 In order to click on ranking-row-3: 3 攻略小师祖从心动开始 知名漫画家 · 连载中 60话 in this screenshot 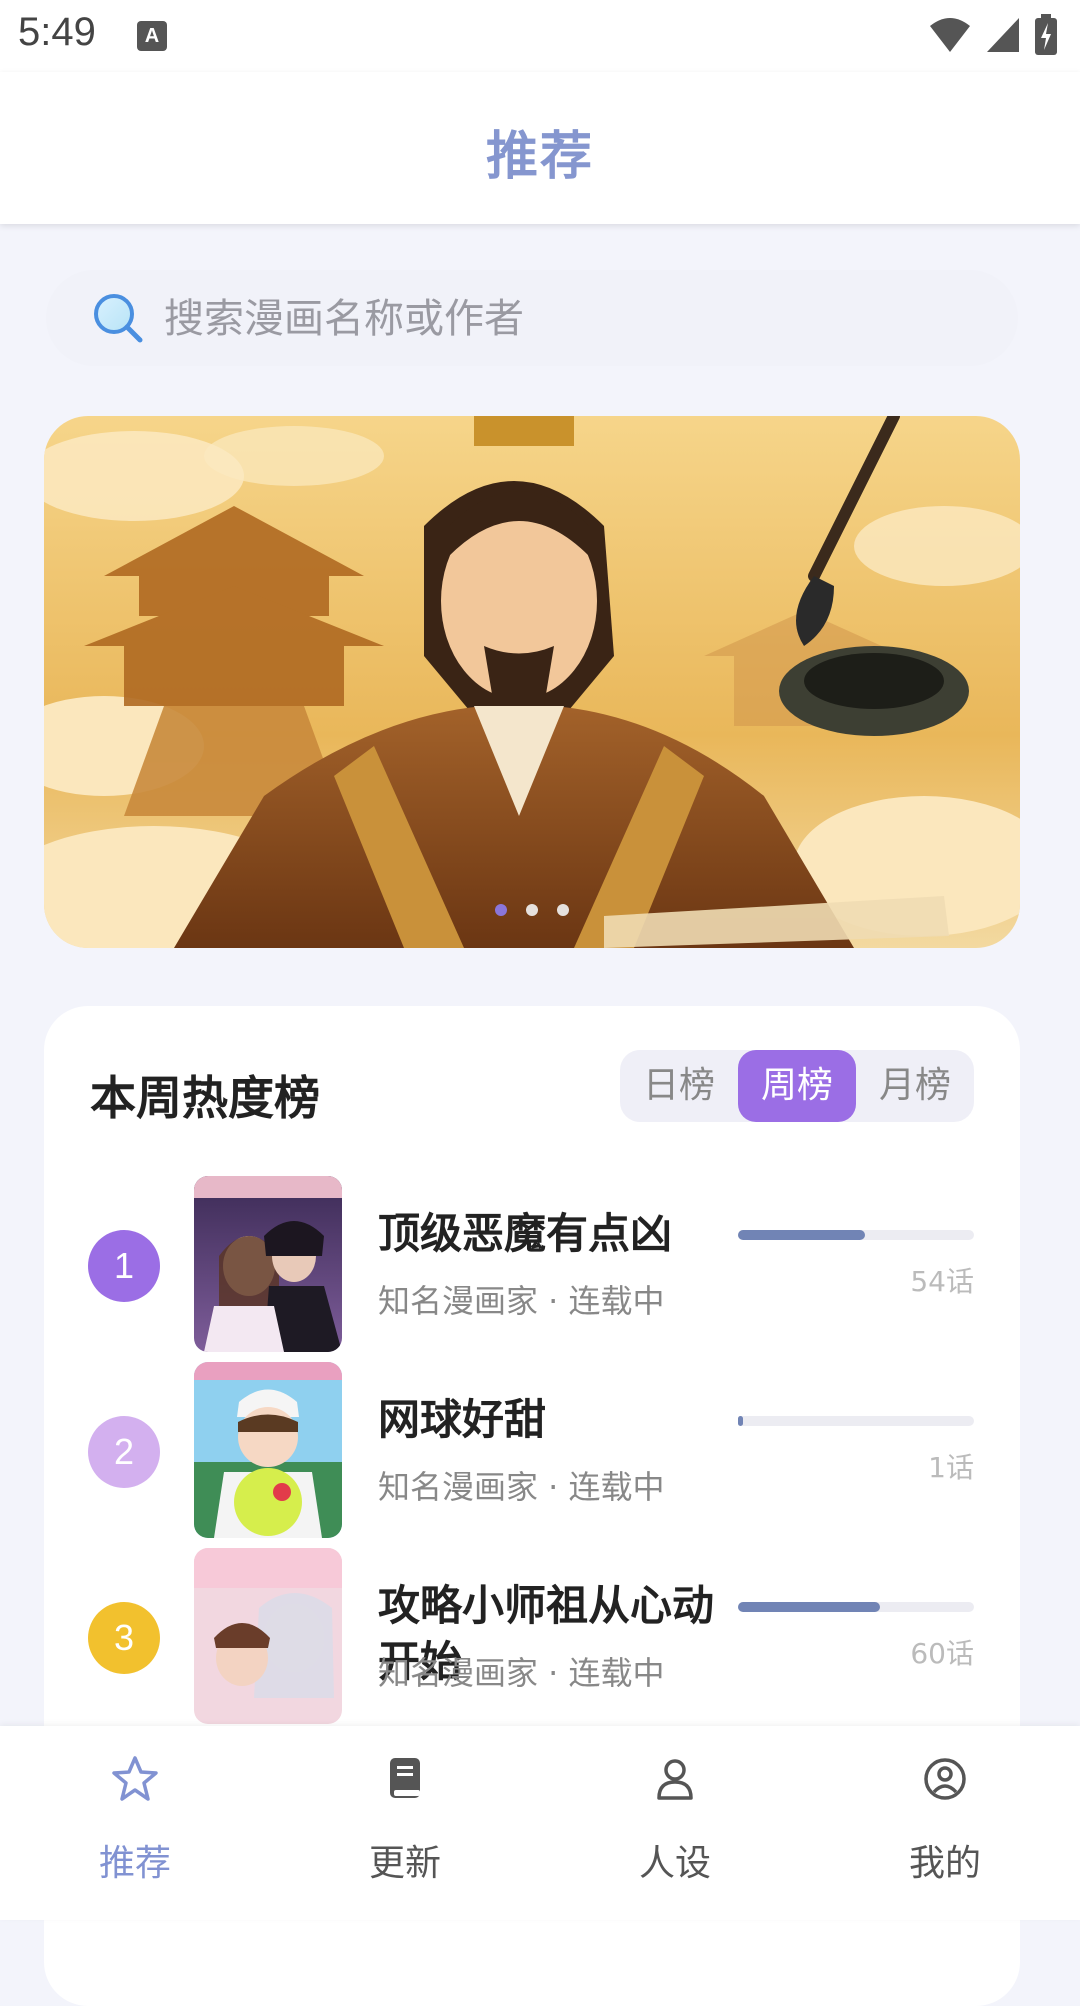, I will do `click(532, 1636)`.